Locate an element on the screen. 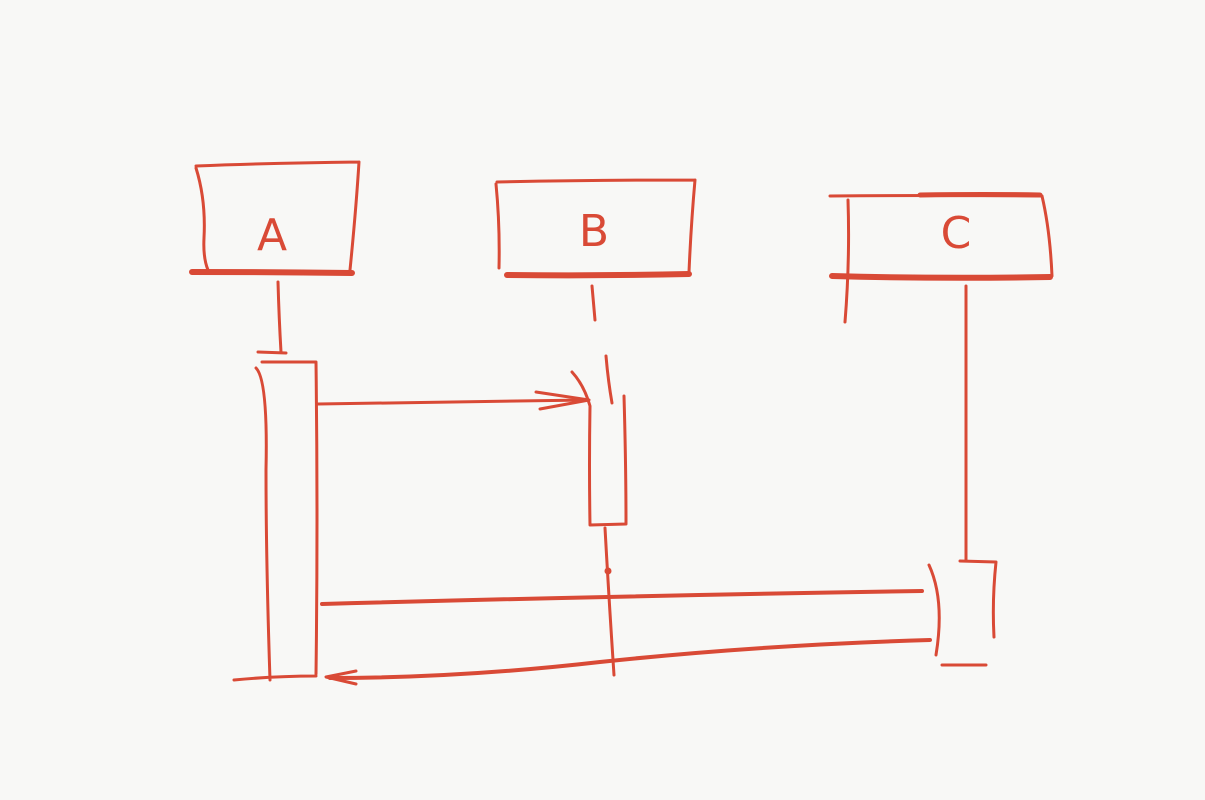 The height and width of the screenshot is (800, 1205). participant-c-label: C is located at coordinates (956, 233).